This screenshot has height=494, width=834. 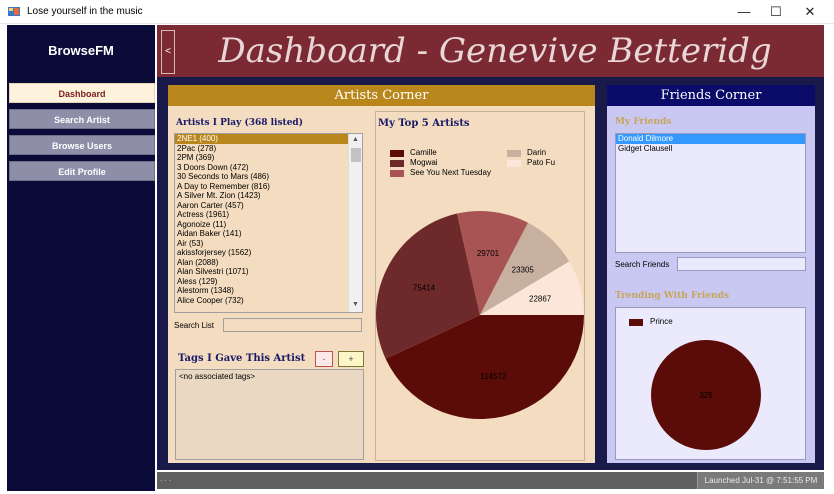 I want to click on artist-list-item: Aidan Baker (141), so click(x=268, y=234).